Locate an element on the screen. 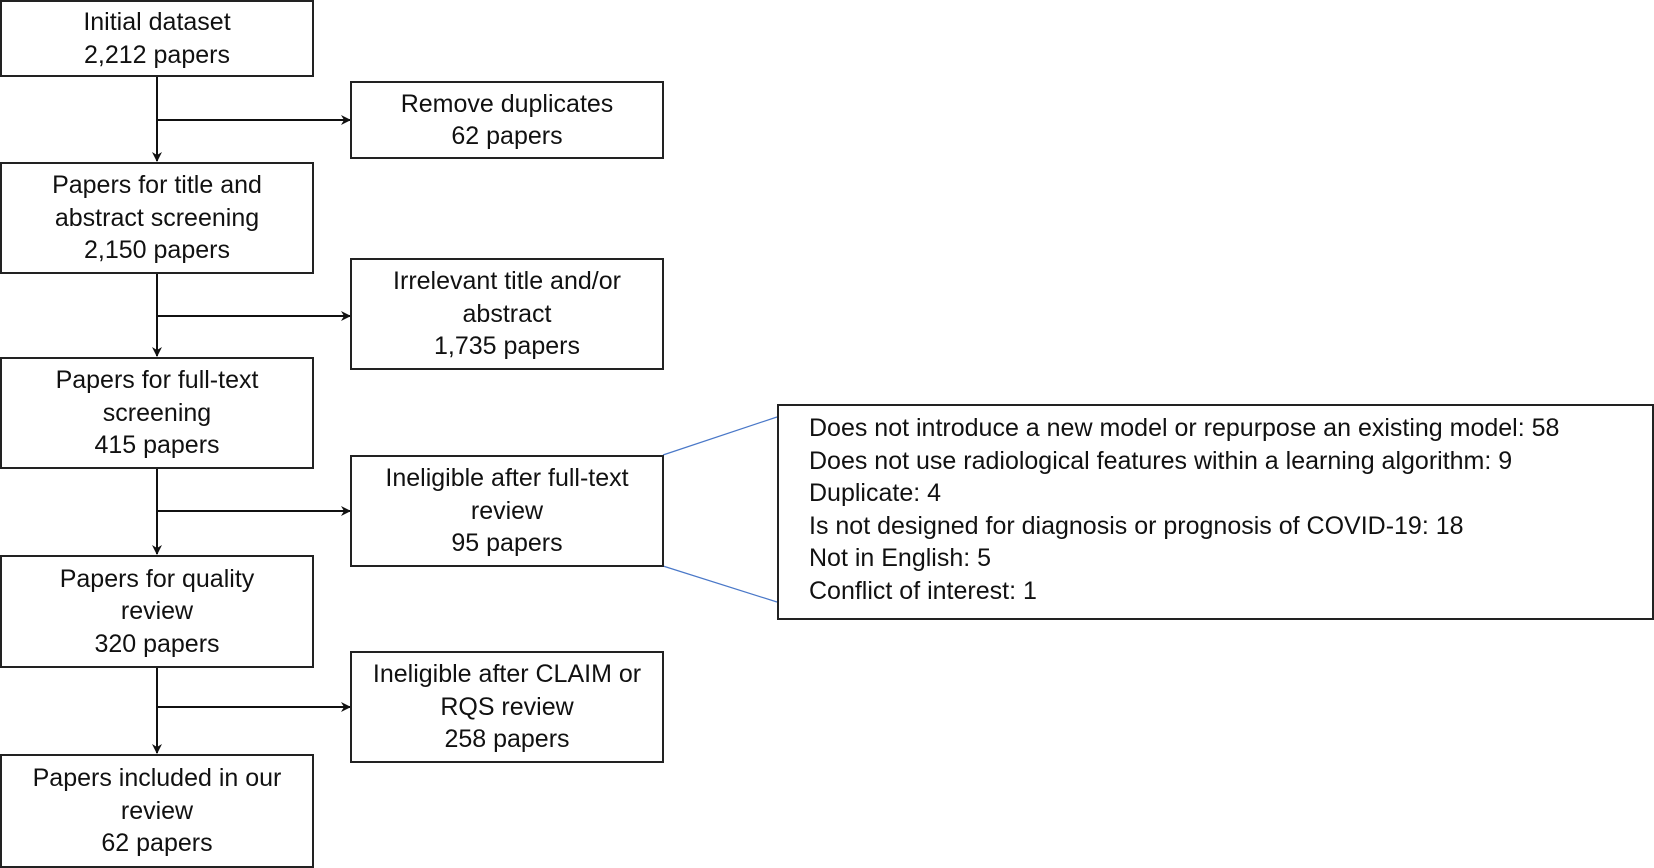  box-line: screening is located at coordinates (157, 412).